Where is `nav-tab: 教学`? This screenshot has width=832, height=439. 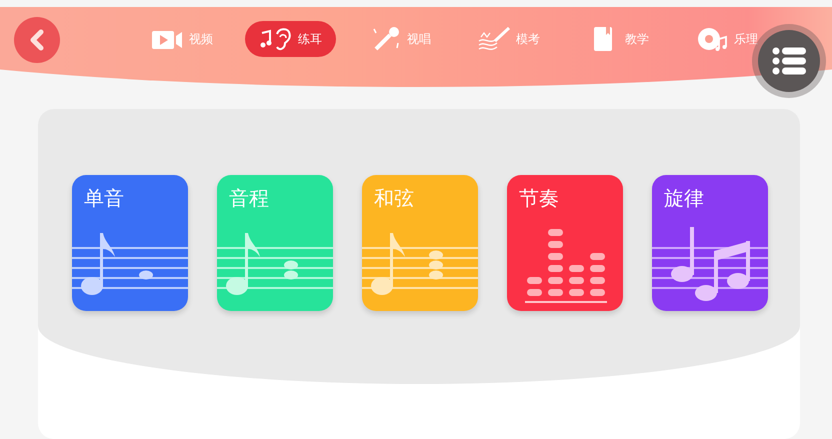 nav-tab: 教学 is located at coordinates (617, 39).